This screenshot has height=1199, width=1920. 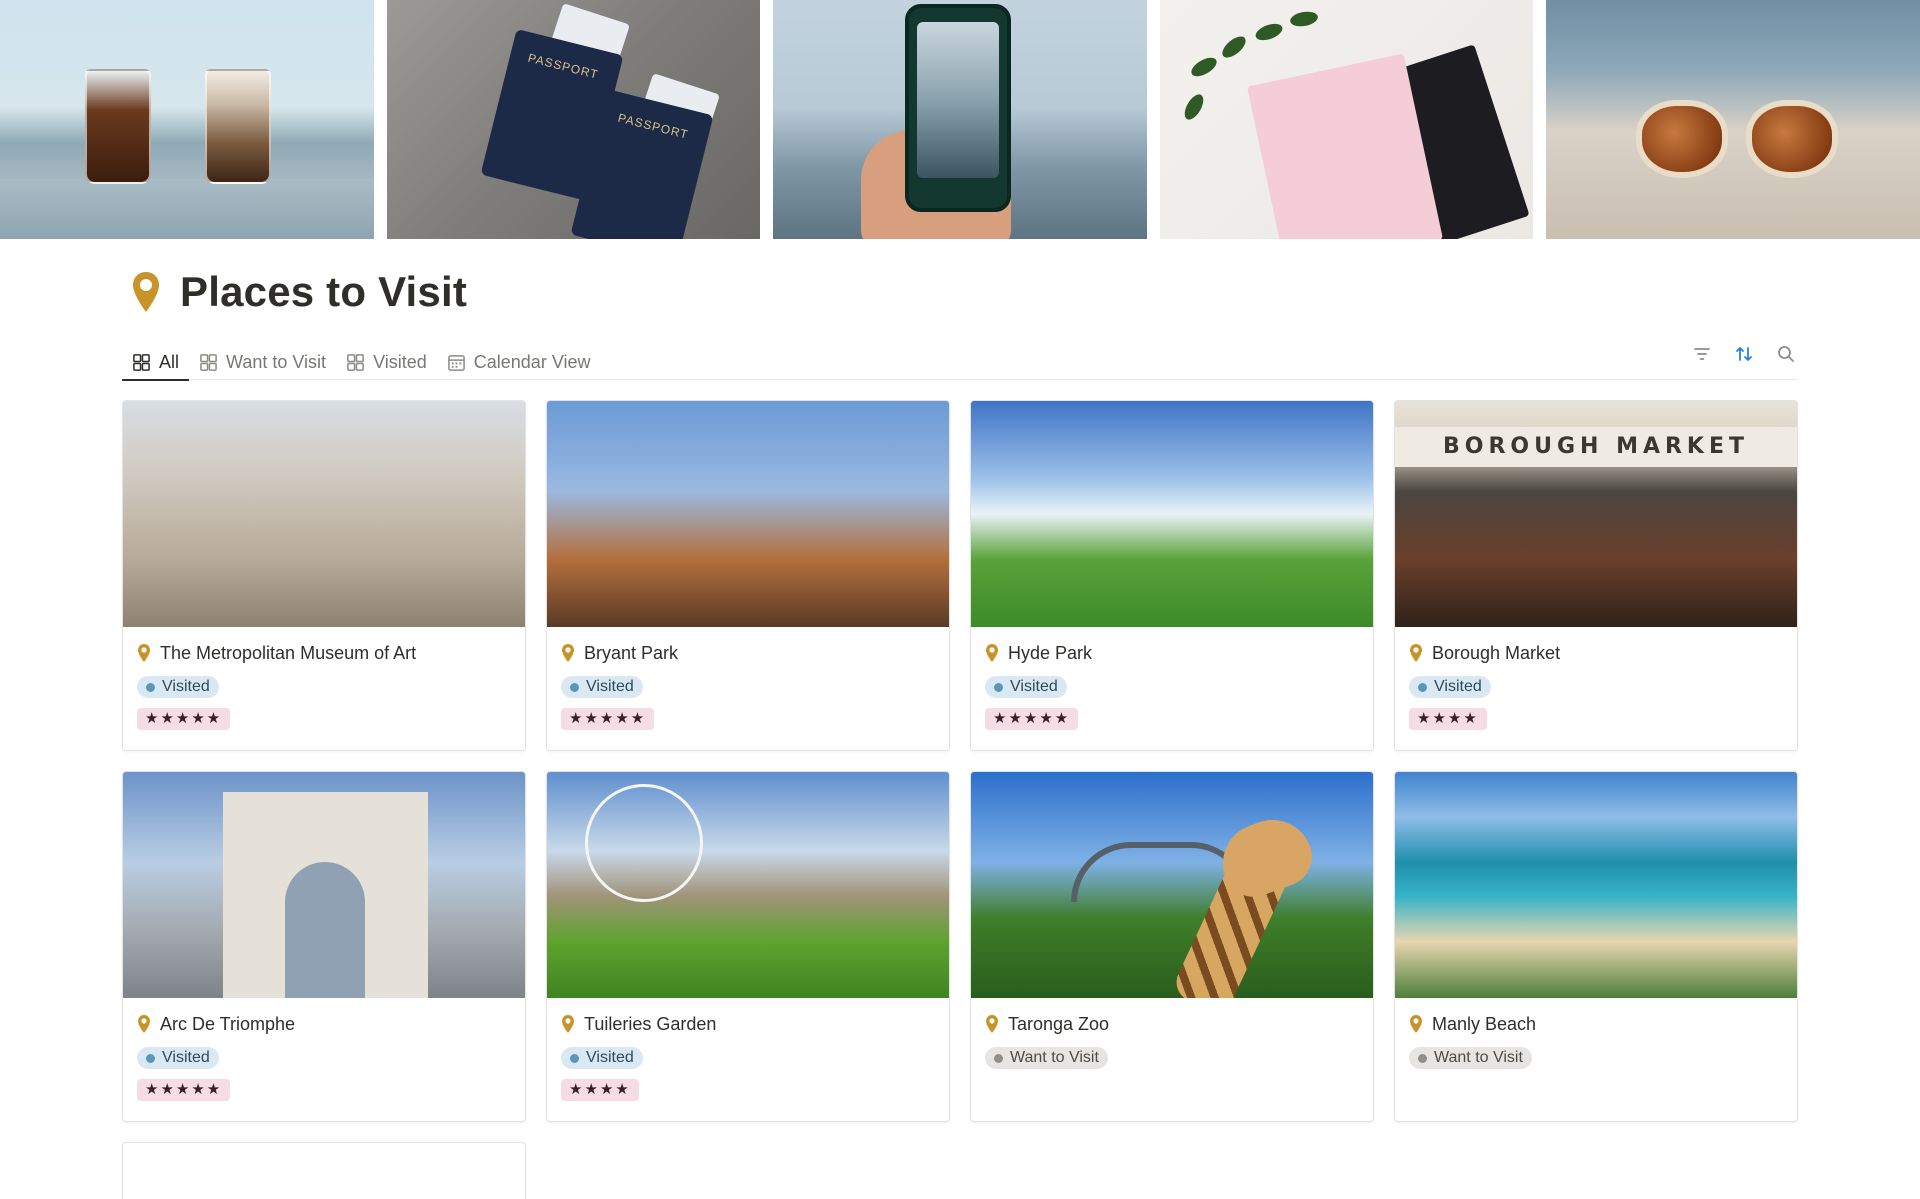 What do you see at coordinates (262, 358) in the screenshot?
I see `tab-want-to-visit: Want to Visit` at bounding box center [262, 358].